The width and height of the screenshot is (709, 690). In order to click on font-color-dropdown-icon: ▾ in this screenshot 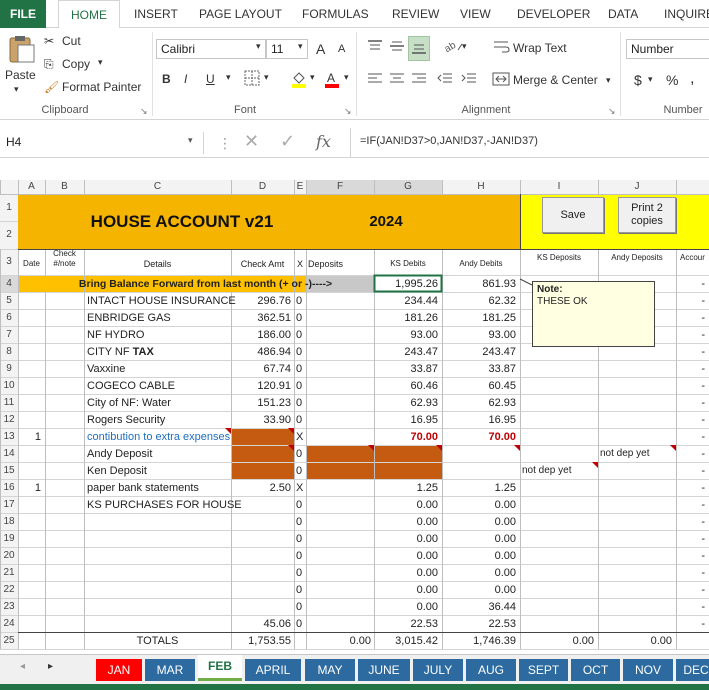, I will do `click(346, 77)`.